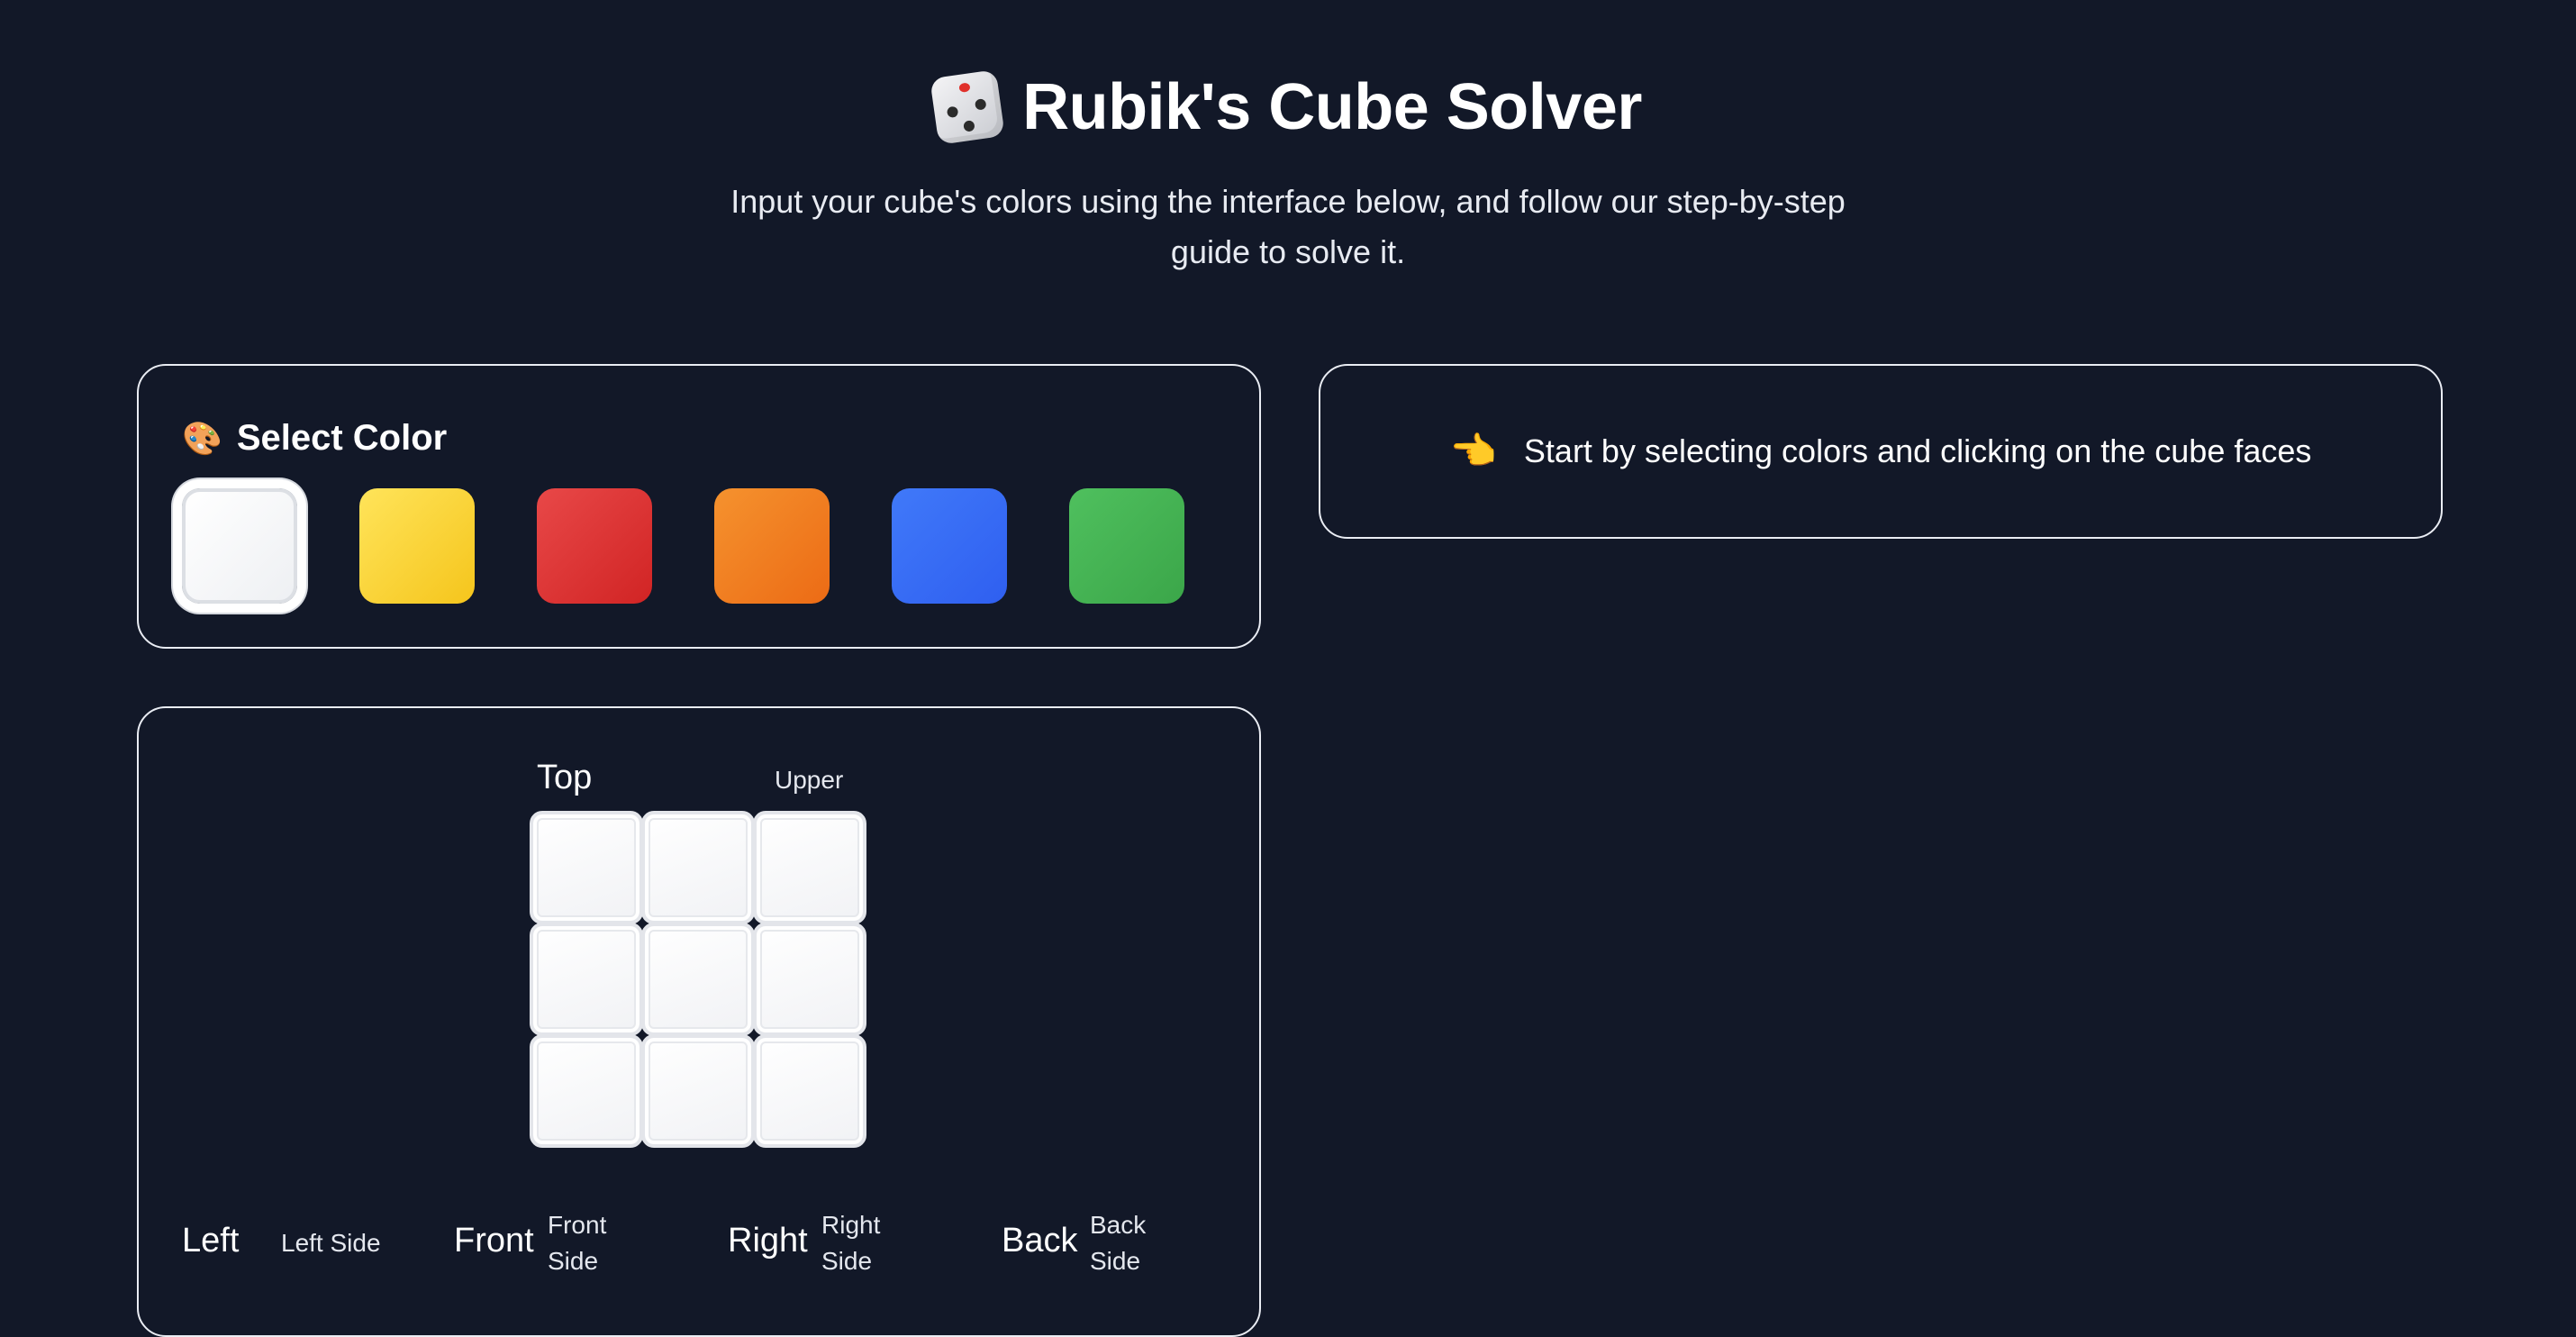 Image resolution: width=2576 pixels, height=1337 pixels. What do you see at coordinates (968, 107) in the screenshot?
I see `dice-icon` at bounding box center [968, 107].